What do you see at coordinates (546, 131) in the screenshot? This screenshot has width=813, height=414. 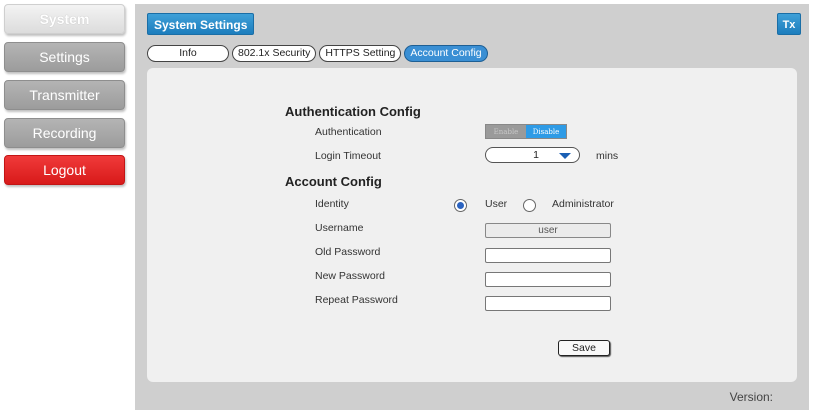 I see `disable-option: Disable` at bounding box center [546, 131].